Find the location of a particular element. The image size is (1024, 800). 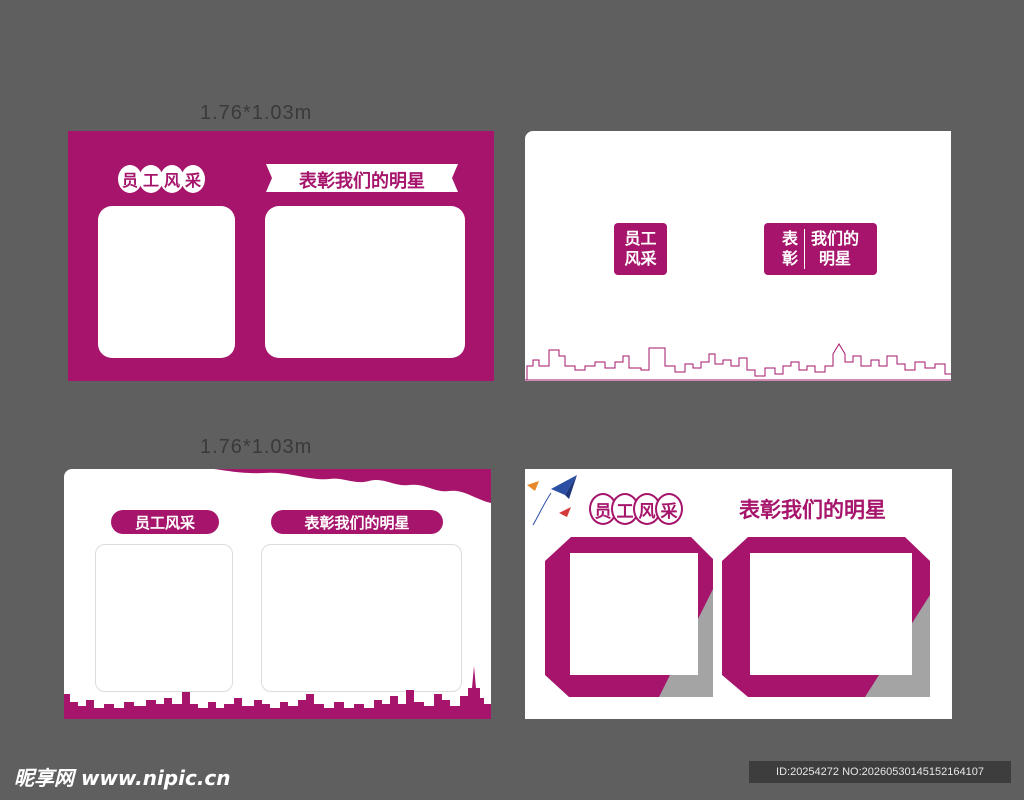

staff-tag-line2: 风采 is located at coordinates (640, 258).